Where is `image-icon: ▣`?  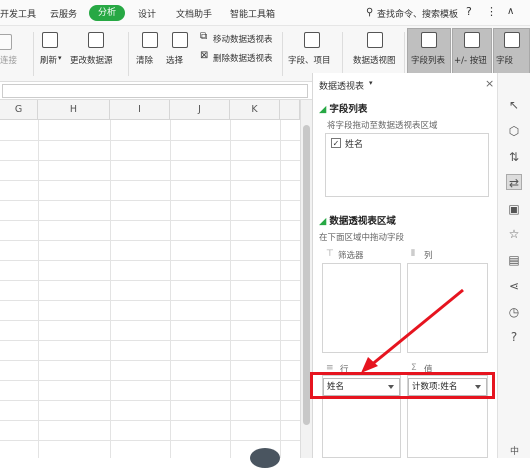 image-icon: ▣ is located at coordinates (514, 209).